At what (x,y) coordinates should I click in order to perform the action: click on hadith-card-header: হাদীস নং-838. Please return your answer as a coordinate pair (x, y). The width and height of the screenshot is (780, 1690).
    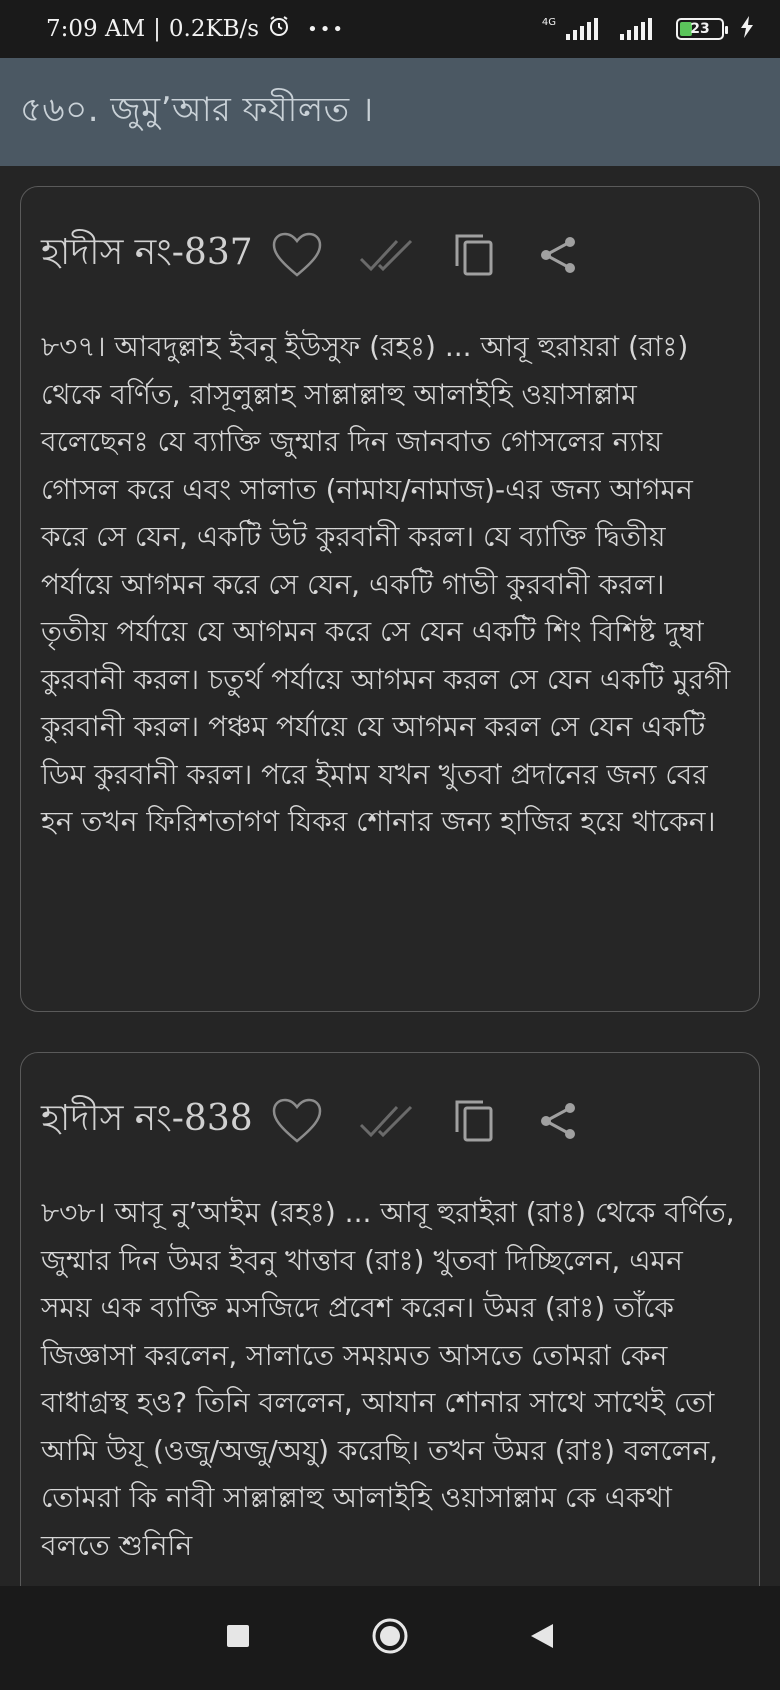
    Looking at the image, I should click on (390, 1121).